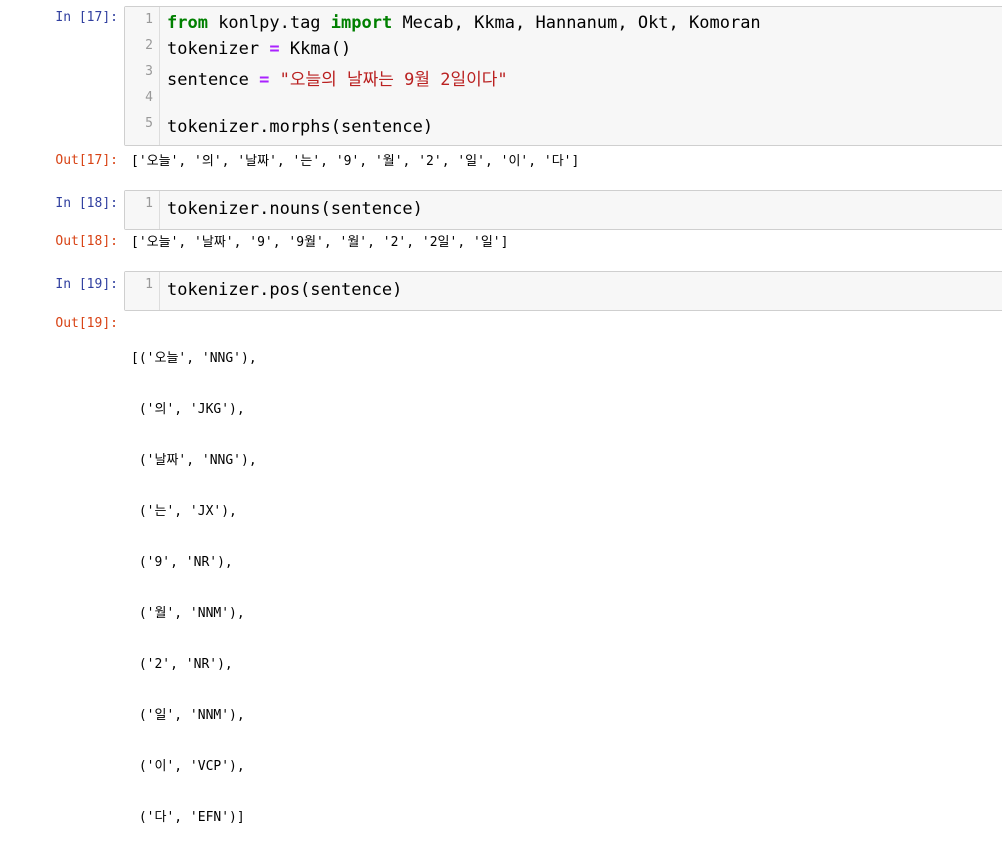  Describe the element at coordinates (86, 323) in the screenshot. I see `output-prompt-19: Out[19]:` at that location.